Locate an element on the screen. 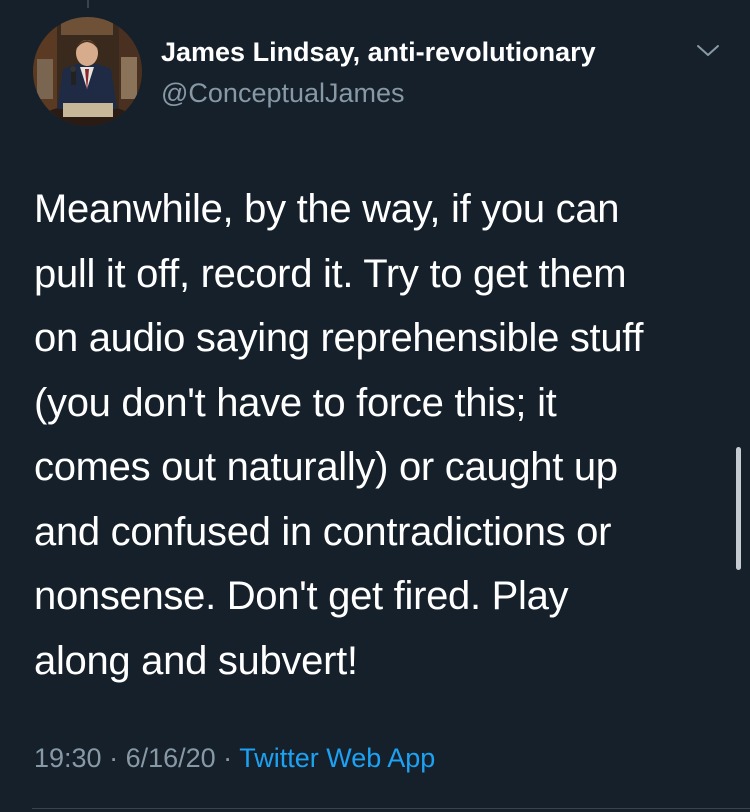 This screenshot has height=812, width=750. author-handle: @ConceptualJames is located at coordinates (283, 93).